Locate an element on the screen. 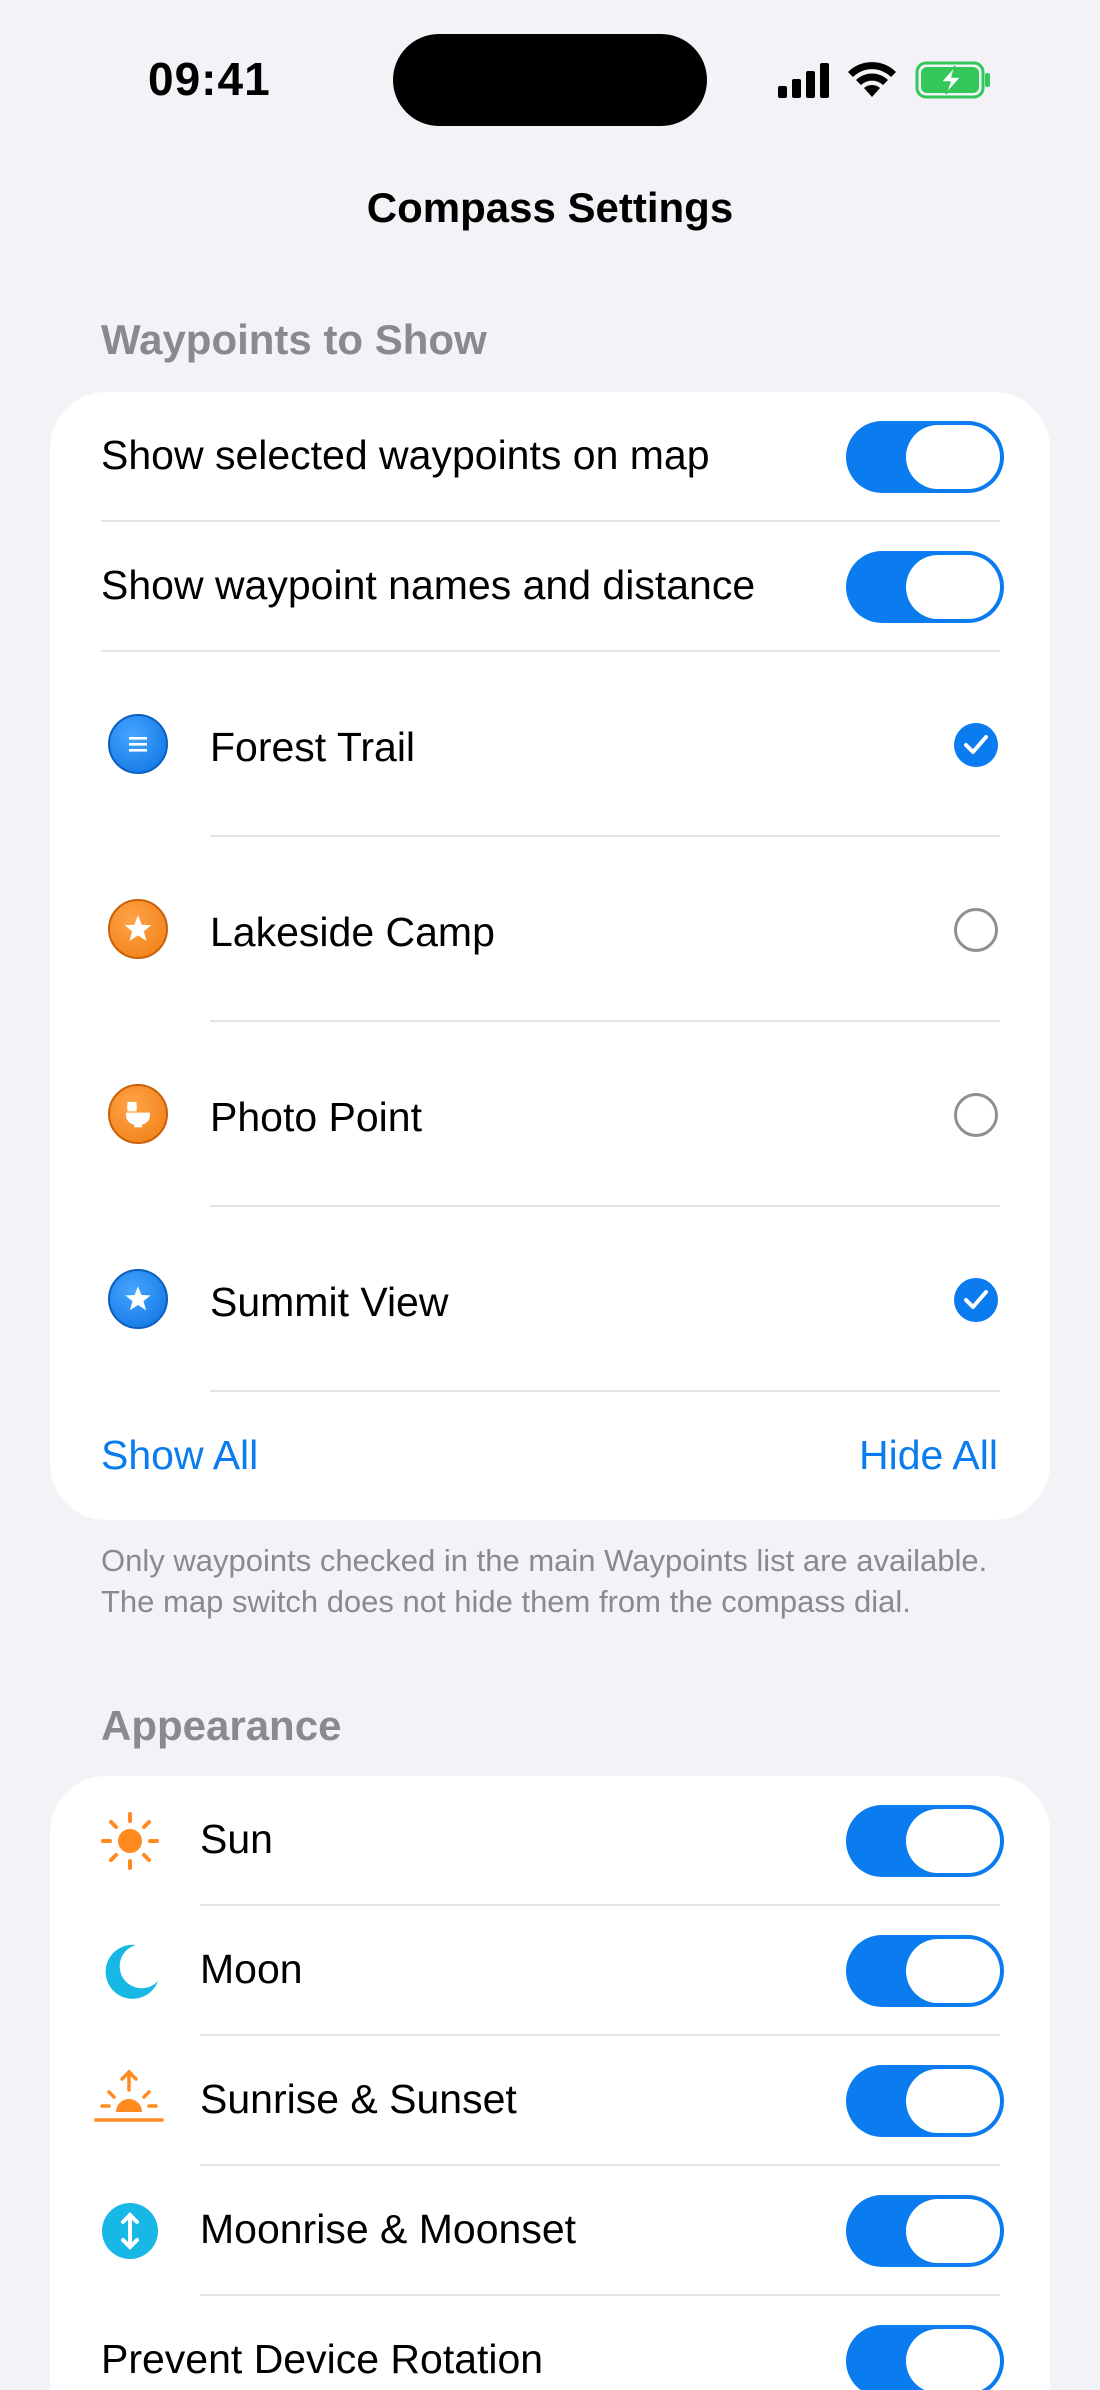 This screenshot has height=2390, width=1100. status-bar: 09:41 is located at coordinates (550, 80).